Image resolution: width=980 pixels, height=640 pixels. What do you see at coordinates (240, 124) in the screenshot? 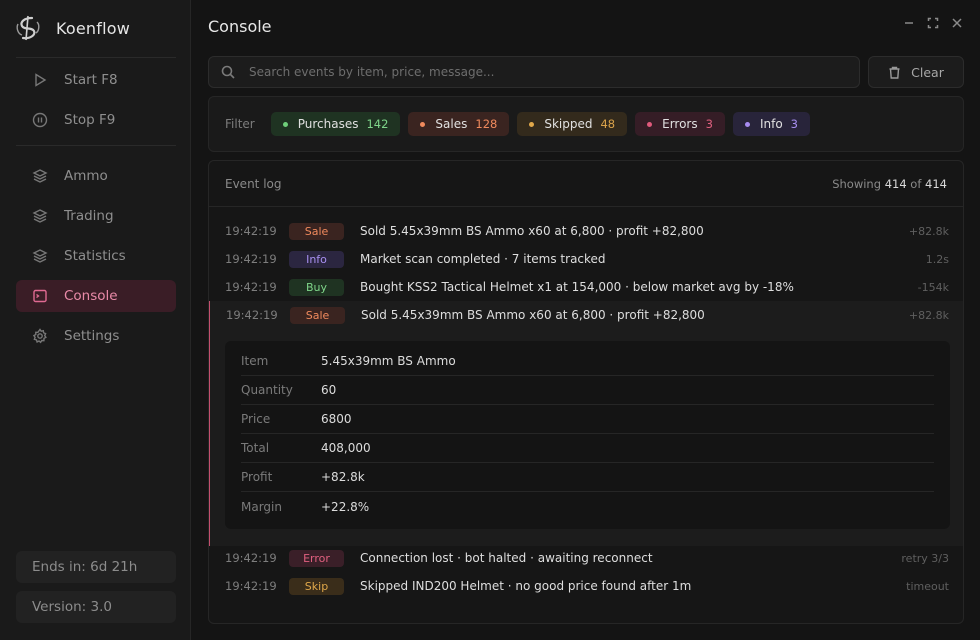
I see `filter-label: Filter` at bounding box center [240, 124].